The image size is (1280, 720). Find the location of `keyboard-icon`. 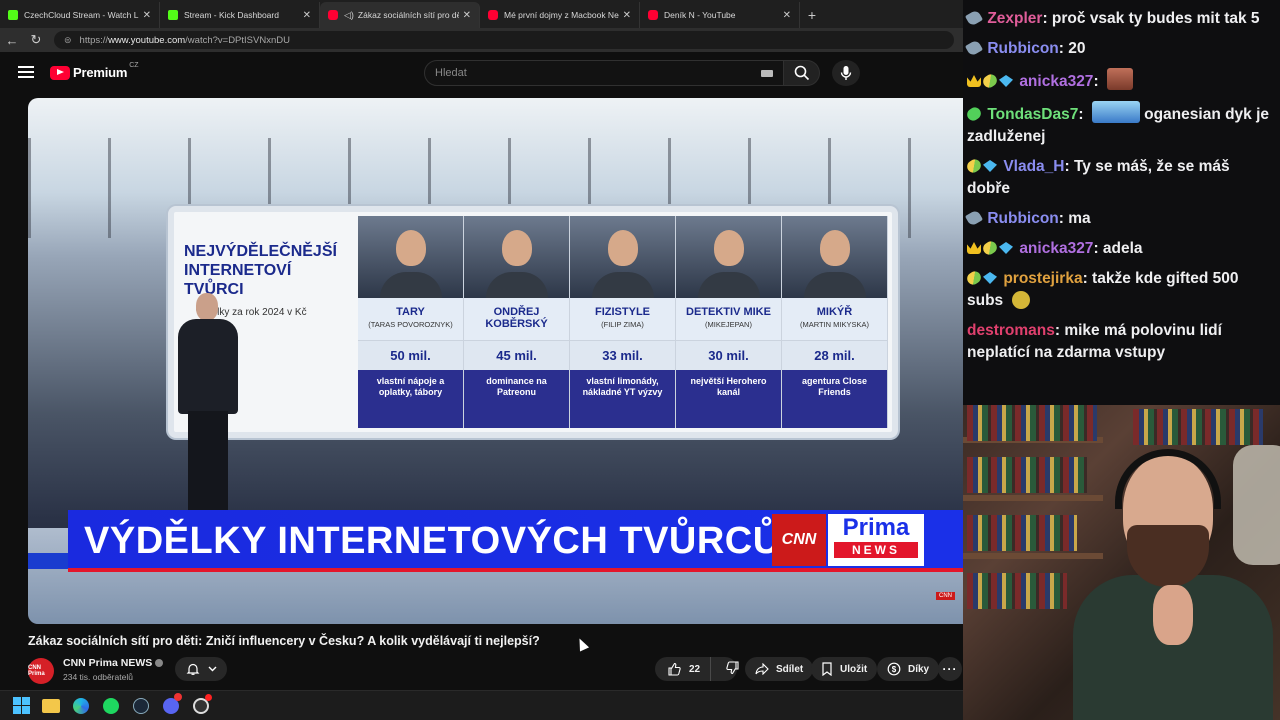

keyboard-icon is located at coordinates (767, 73).